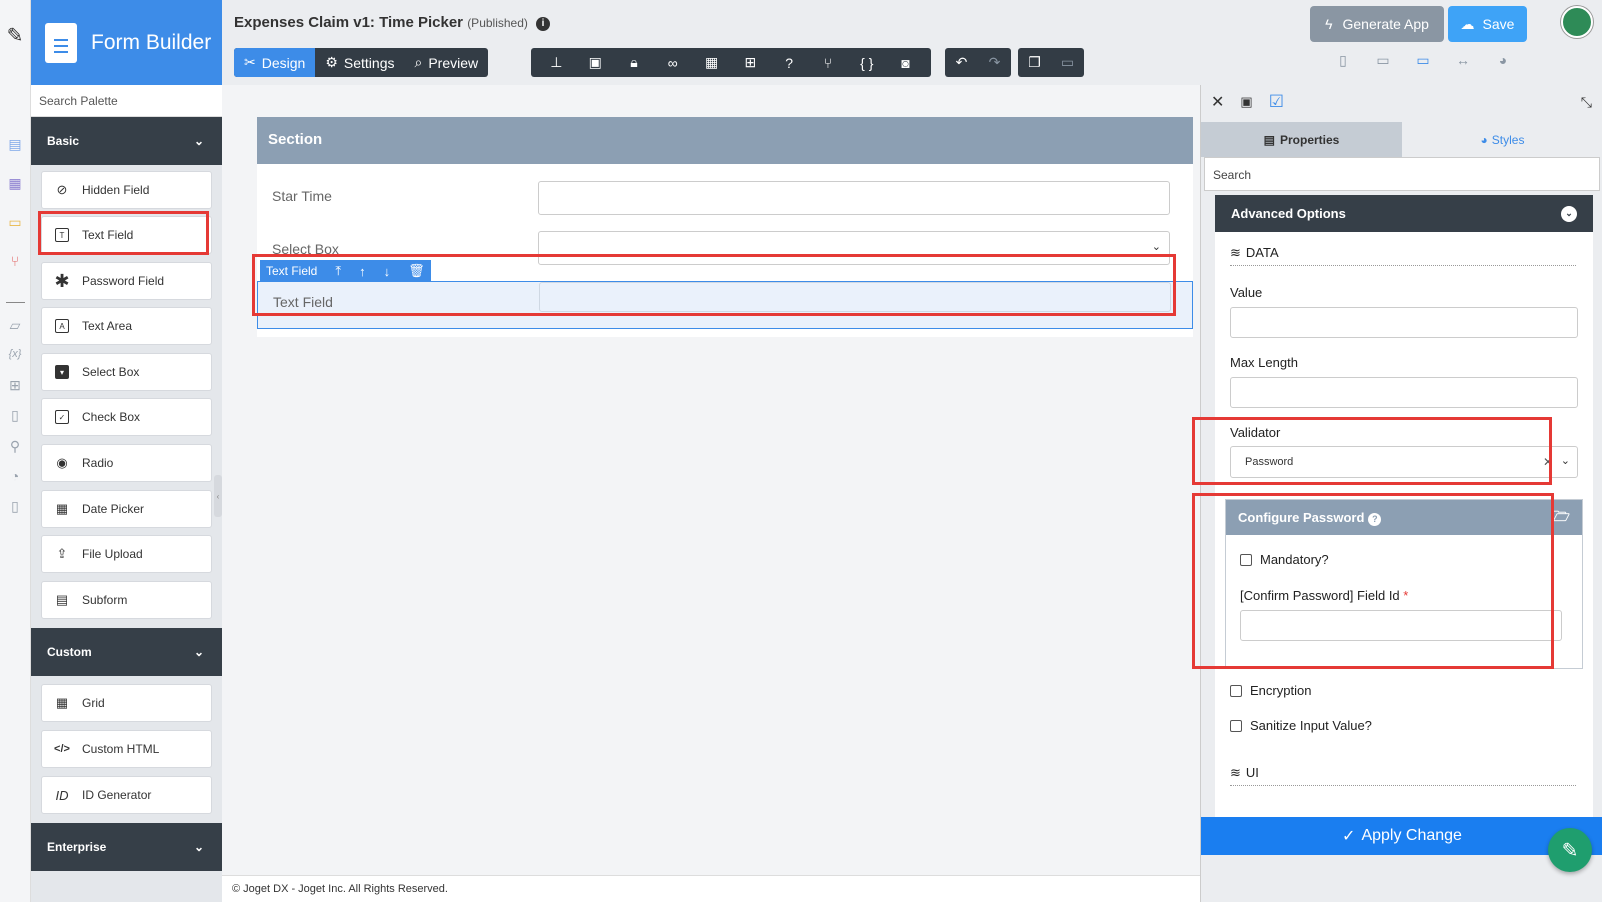  I want to click on advanced-options-header: Advanced Options ⌄, so click(1404, 213).